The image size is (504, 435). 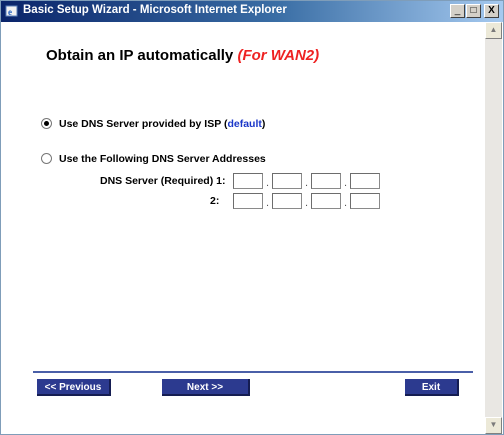 What do you see at coordinates (263, 124) in the screenshot?
I see `dns-option-isp-paren: )` at bounding box center [263, 124].